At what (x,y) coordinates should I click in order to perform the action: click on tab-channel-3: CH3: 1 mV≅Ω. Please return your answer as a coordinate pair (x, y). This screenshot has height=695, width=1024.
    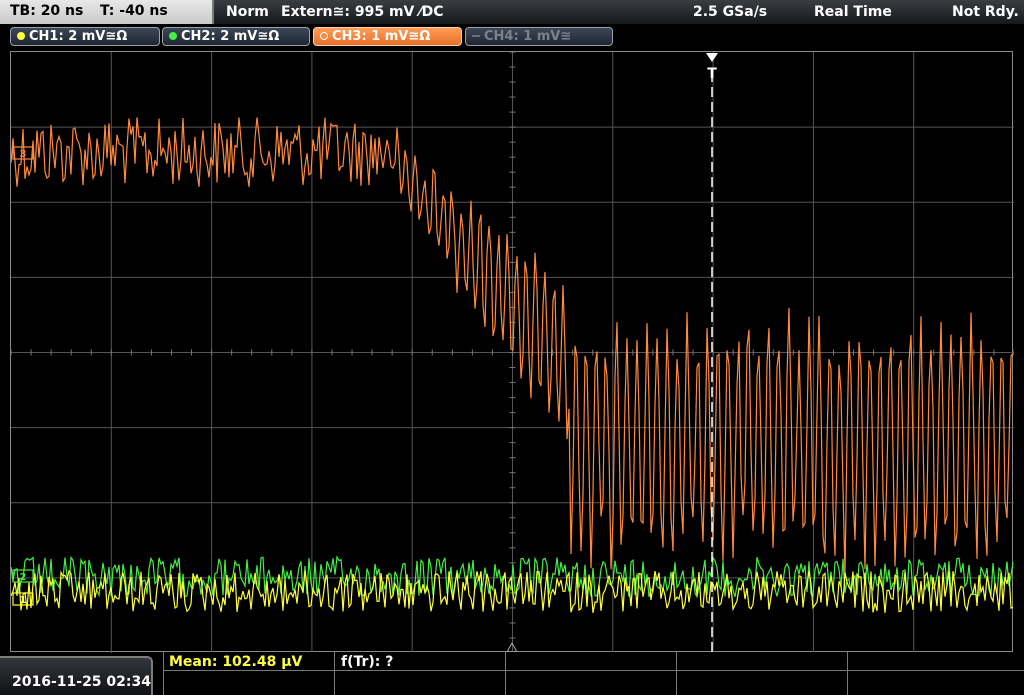
    Looking at the image, I should click on (387, 36).